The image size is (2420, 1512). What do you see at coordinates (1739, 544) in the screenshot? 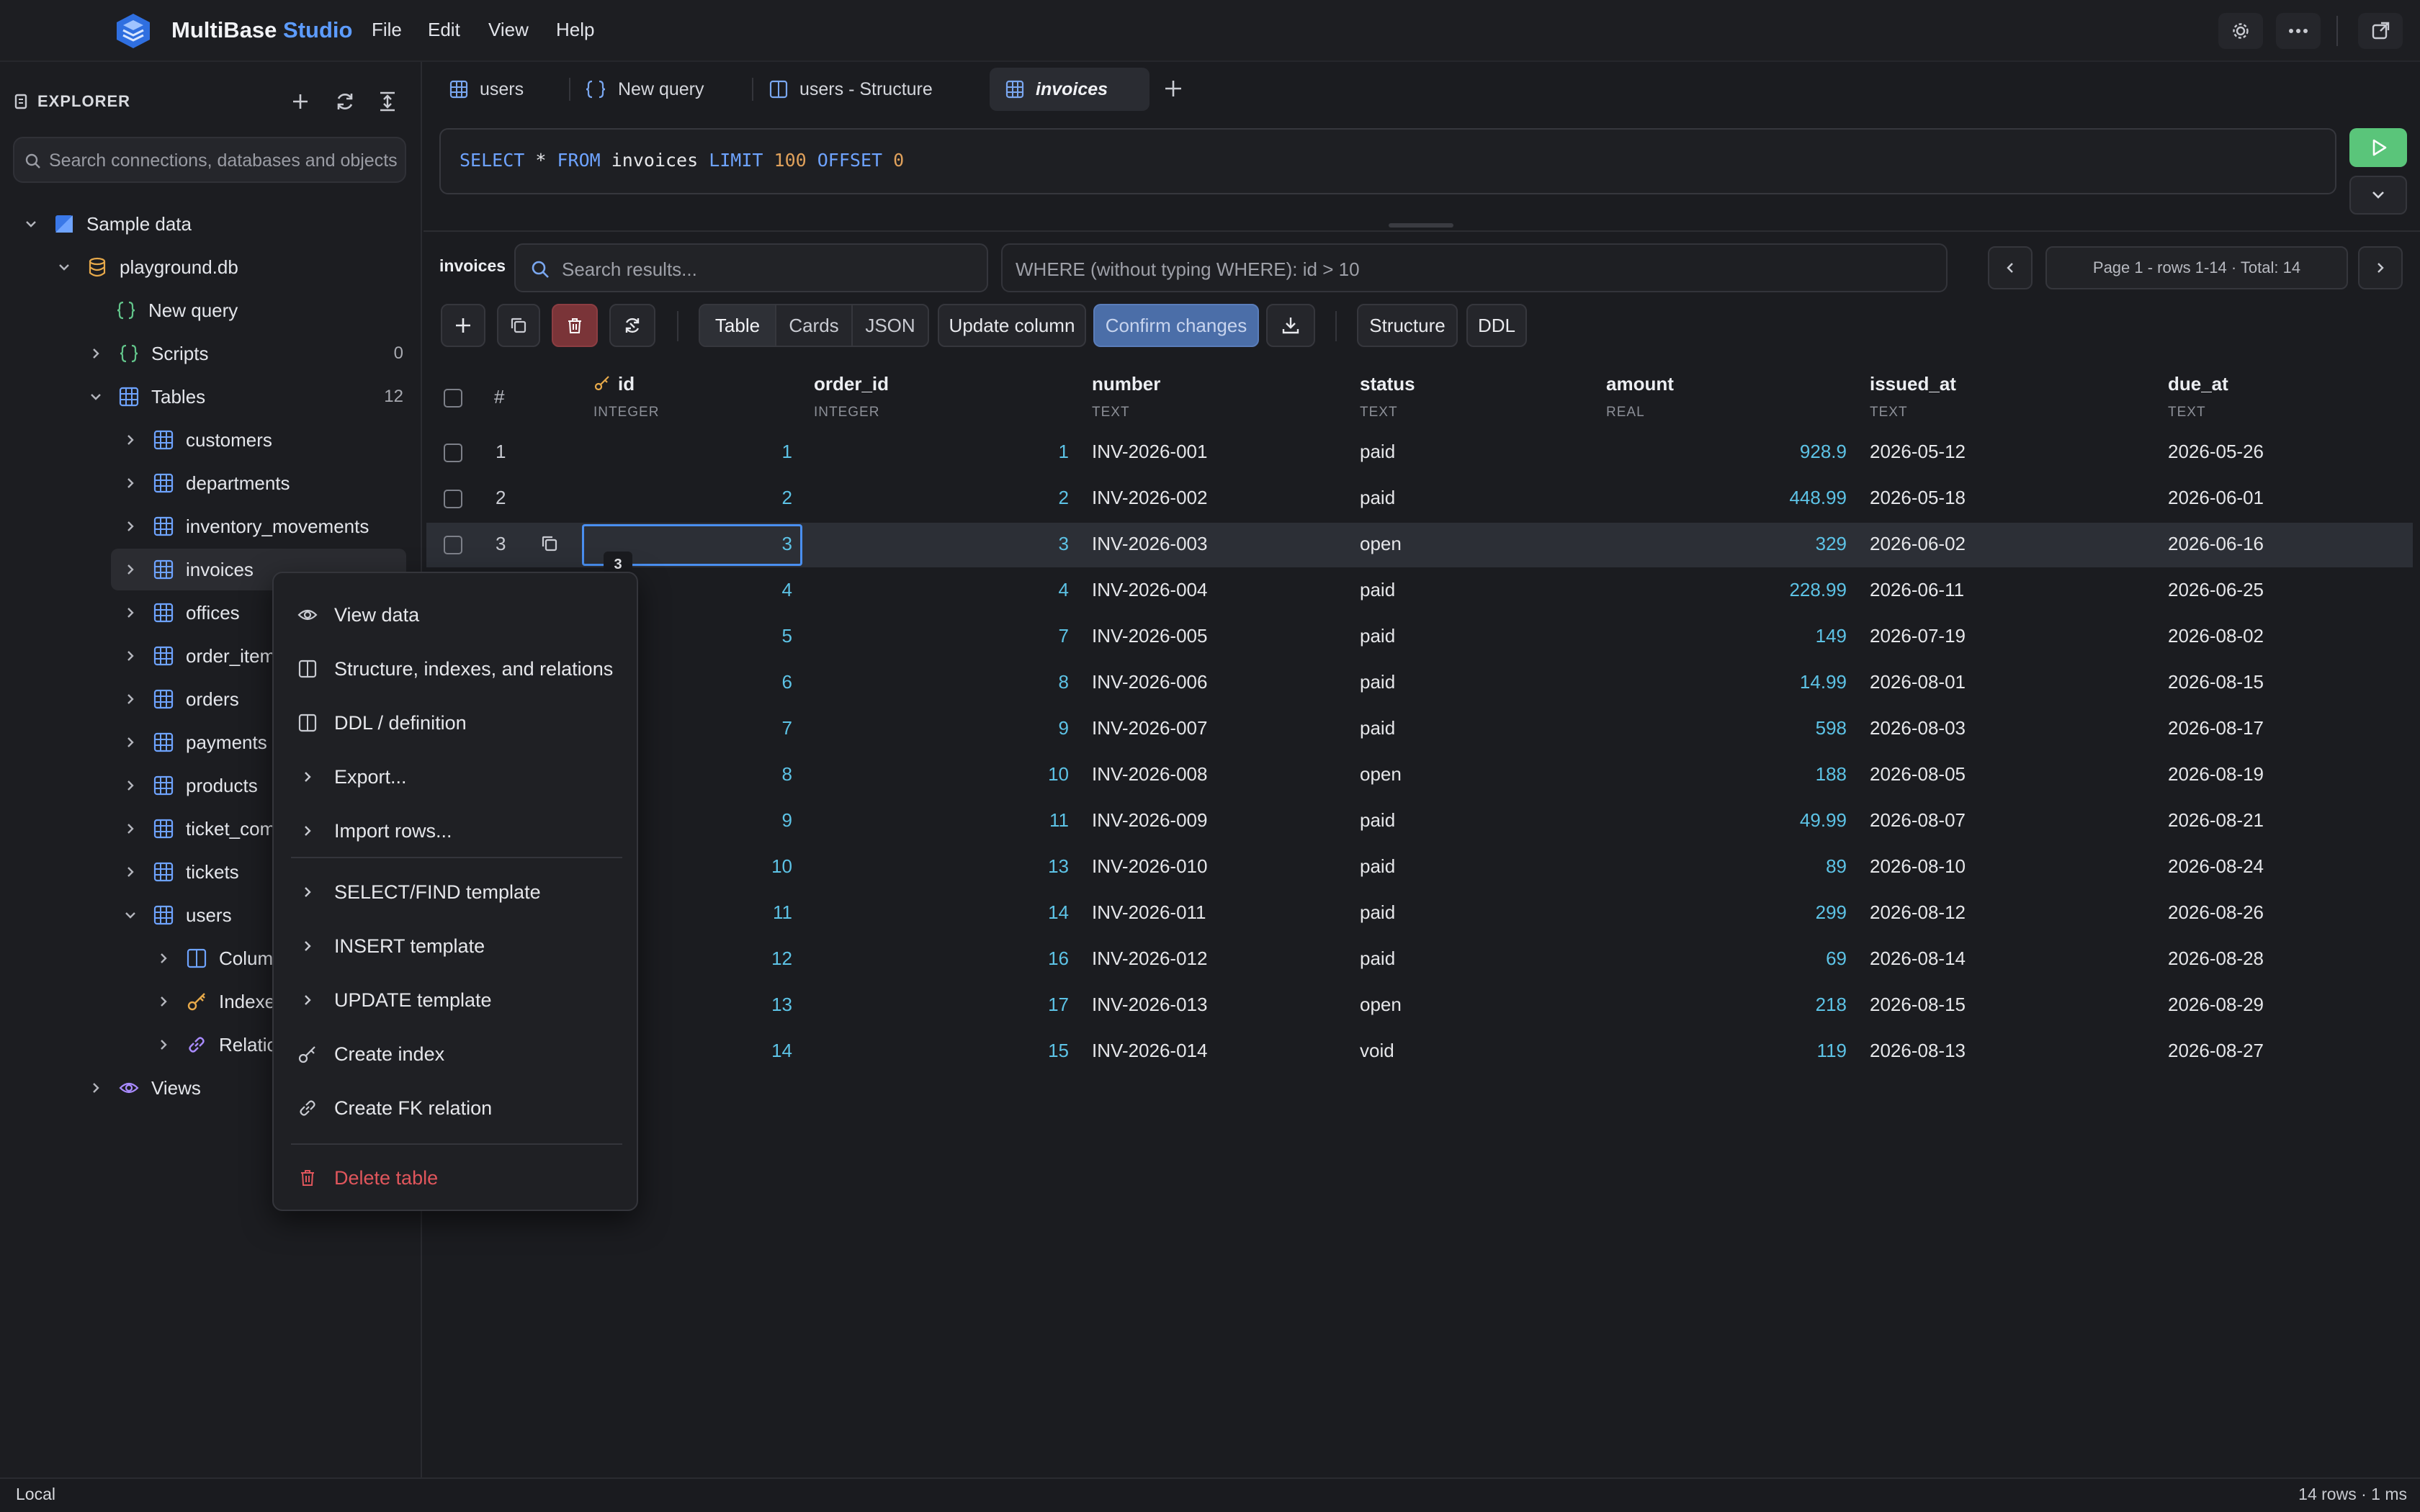
I see `cell-amount: 329` at bounding box center [1739, 544].